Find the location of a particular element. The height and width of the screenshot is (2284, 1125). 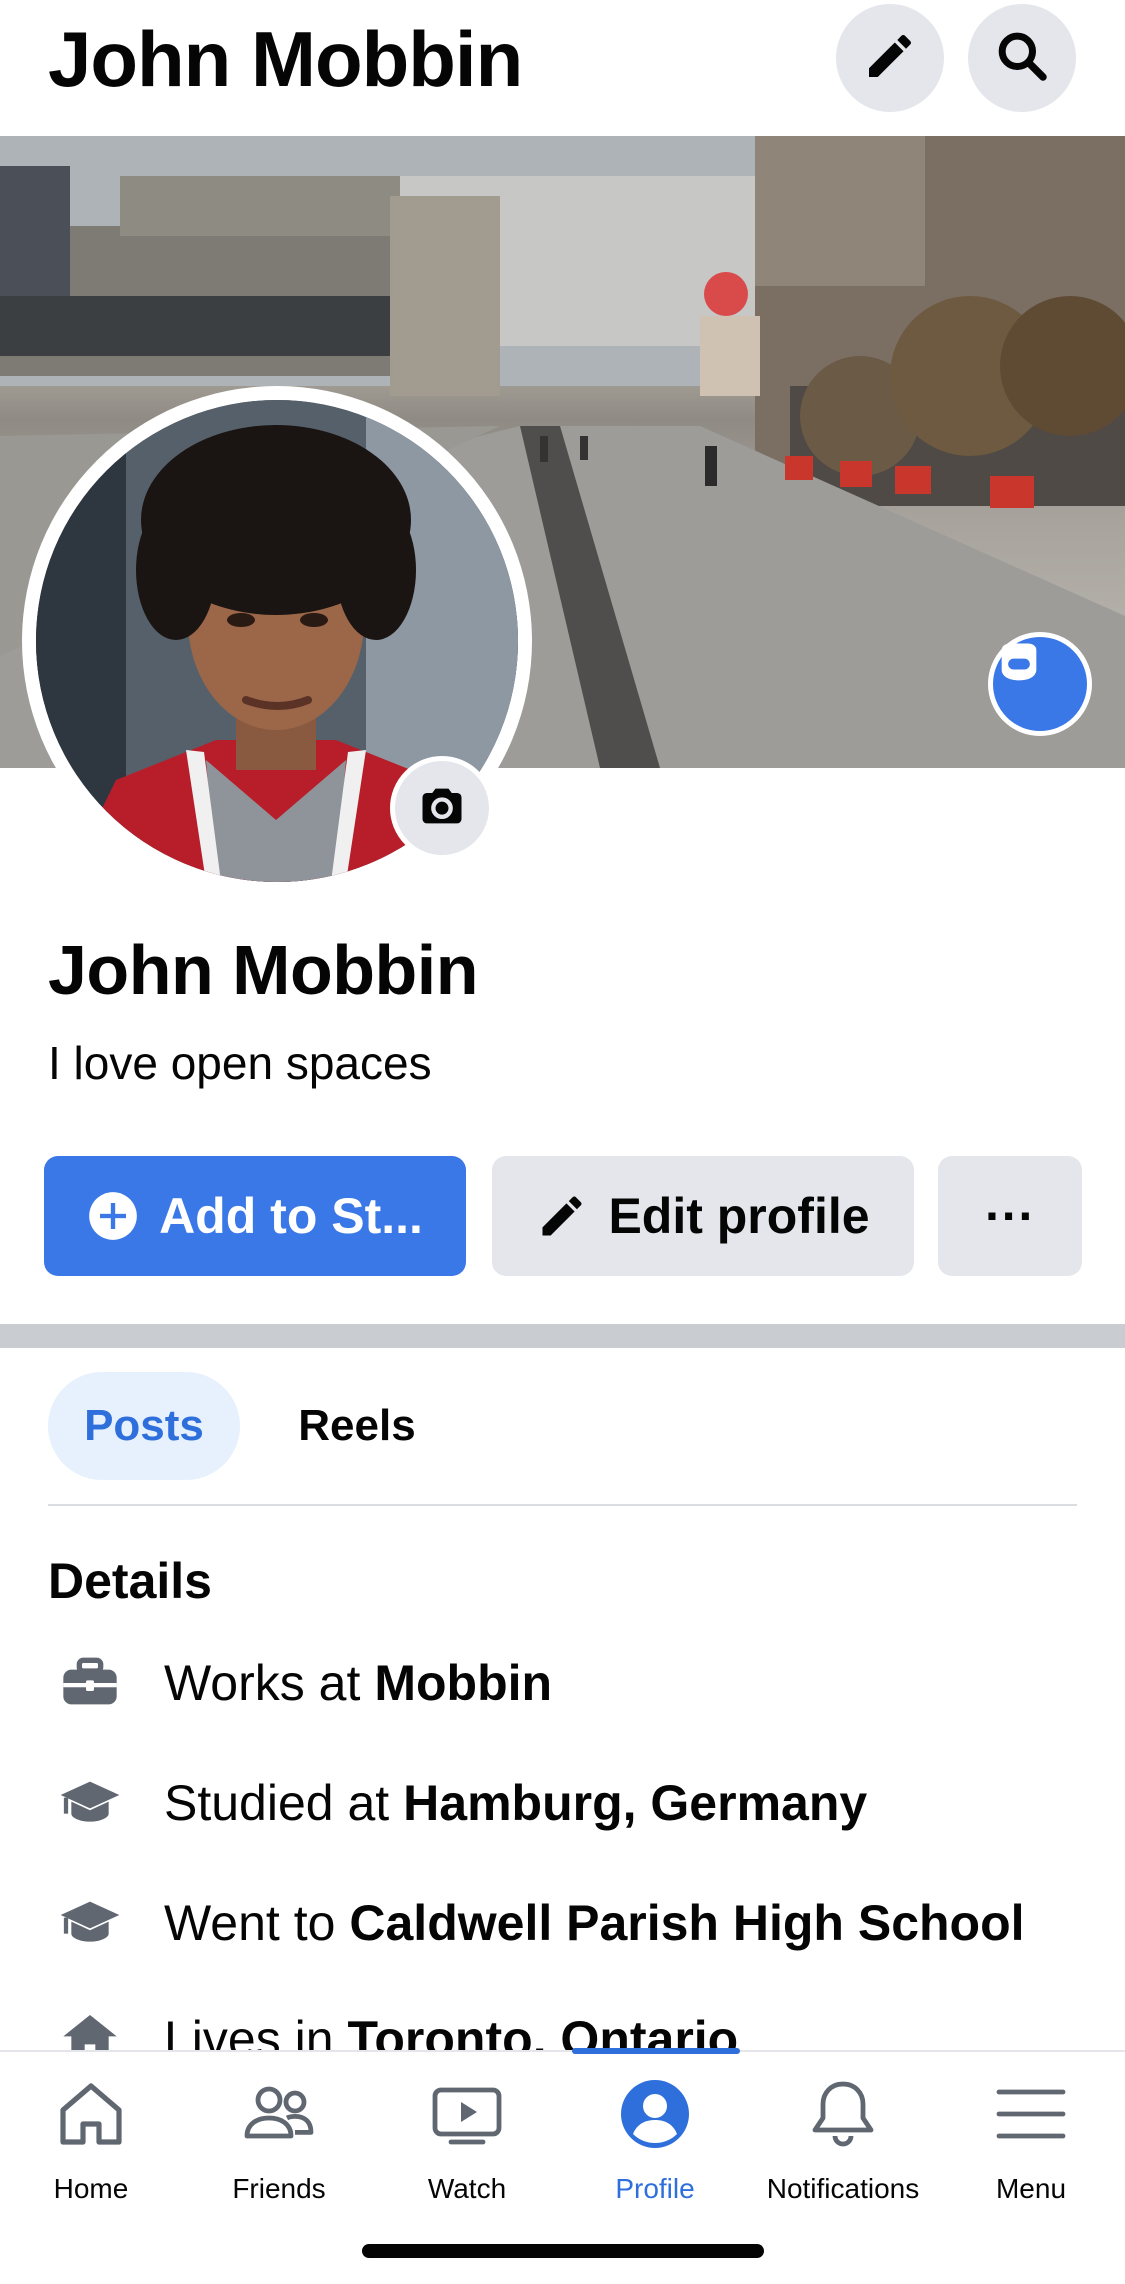

nav-friends: Friends is located at coordinates (279, 2139).